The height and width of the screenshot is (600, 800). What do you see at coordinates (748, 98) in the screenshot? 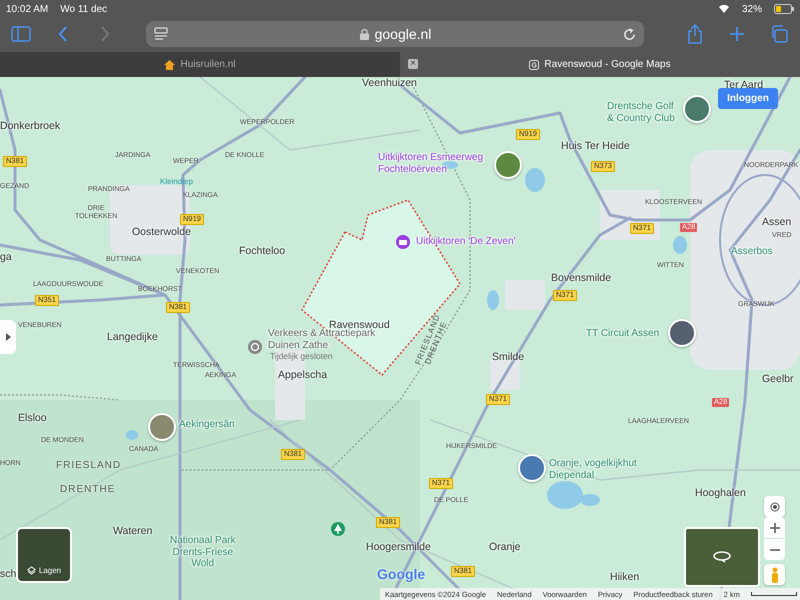
I see `login-button: Inloggen` at bounding box center [748, 98].